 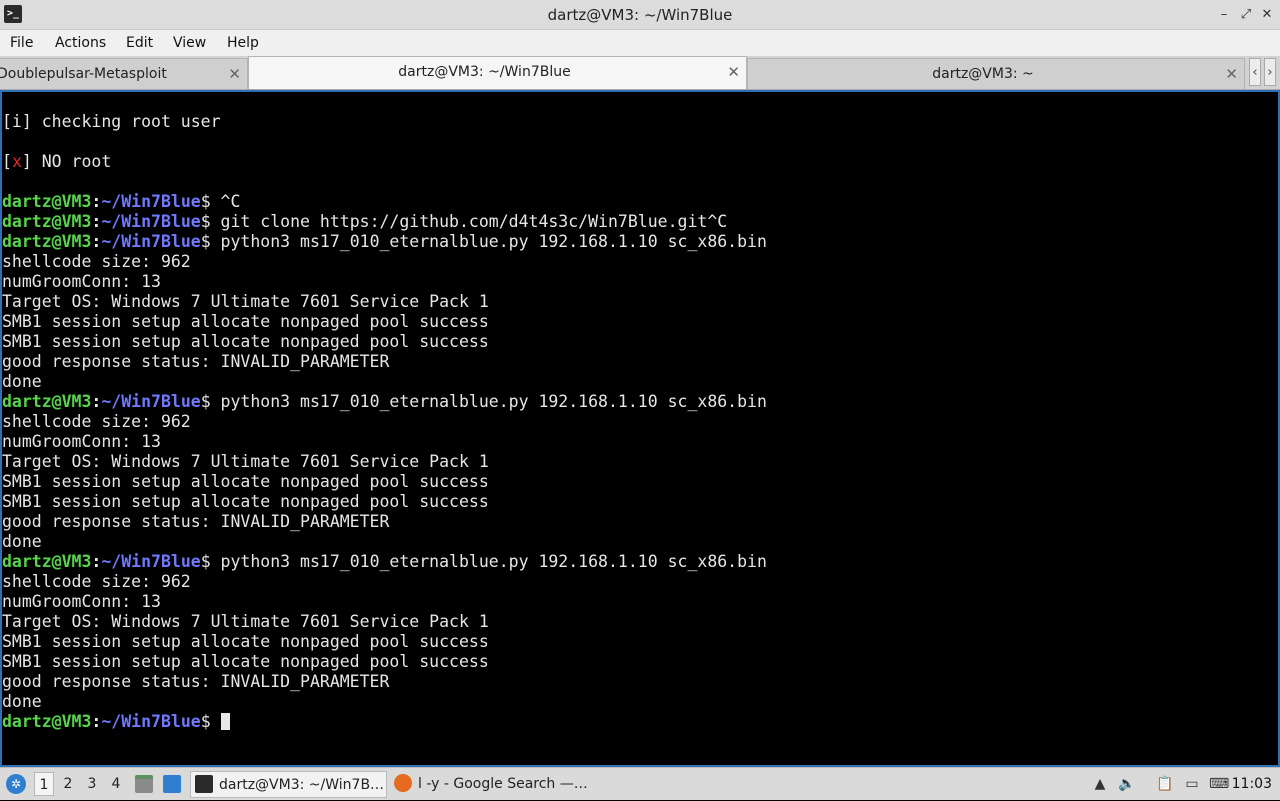 I want to click on tab-home: dartz@VM3: ~ ✕, so click(x=996, y=73).